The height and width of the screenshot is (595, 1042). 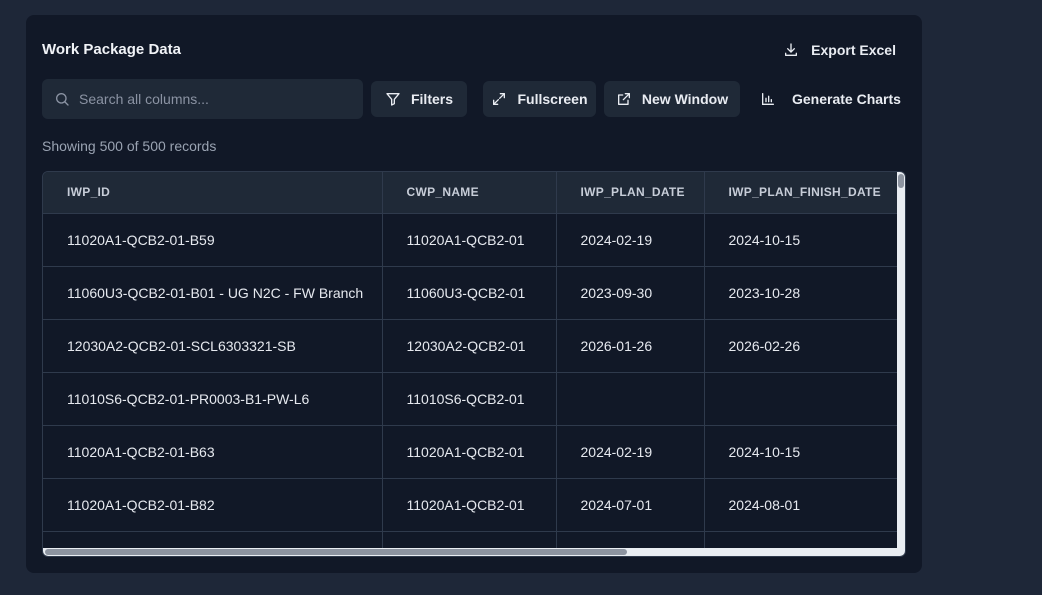 What do you see at coordinates (685, 99) in the screenshot?
I see `new-window-label: New Window` at bounding box center [685, 99].